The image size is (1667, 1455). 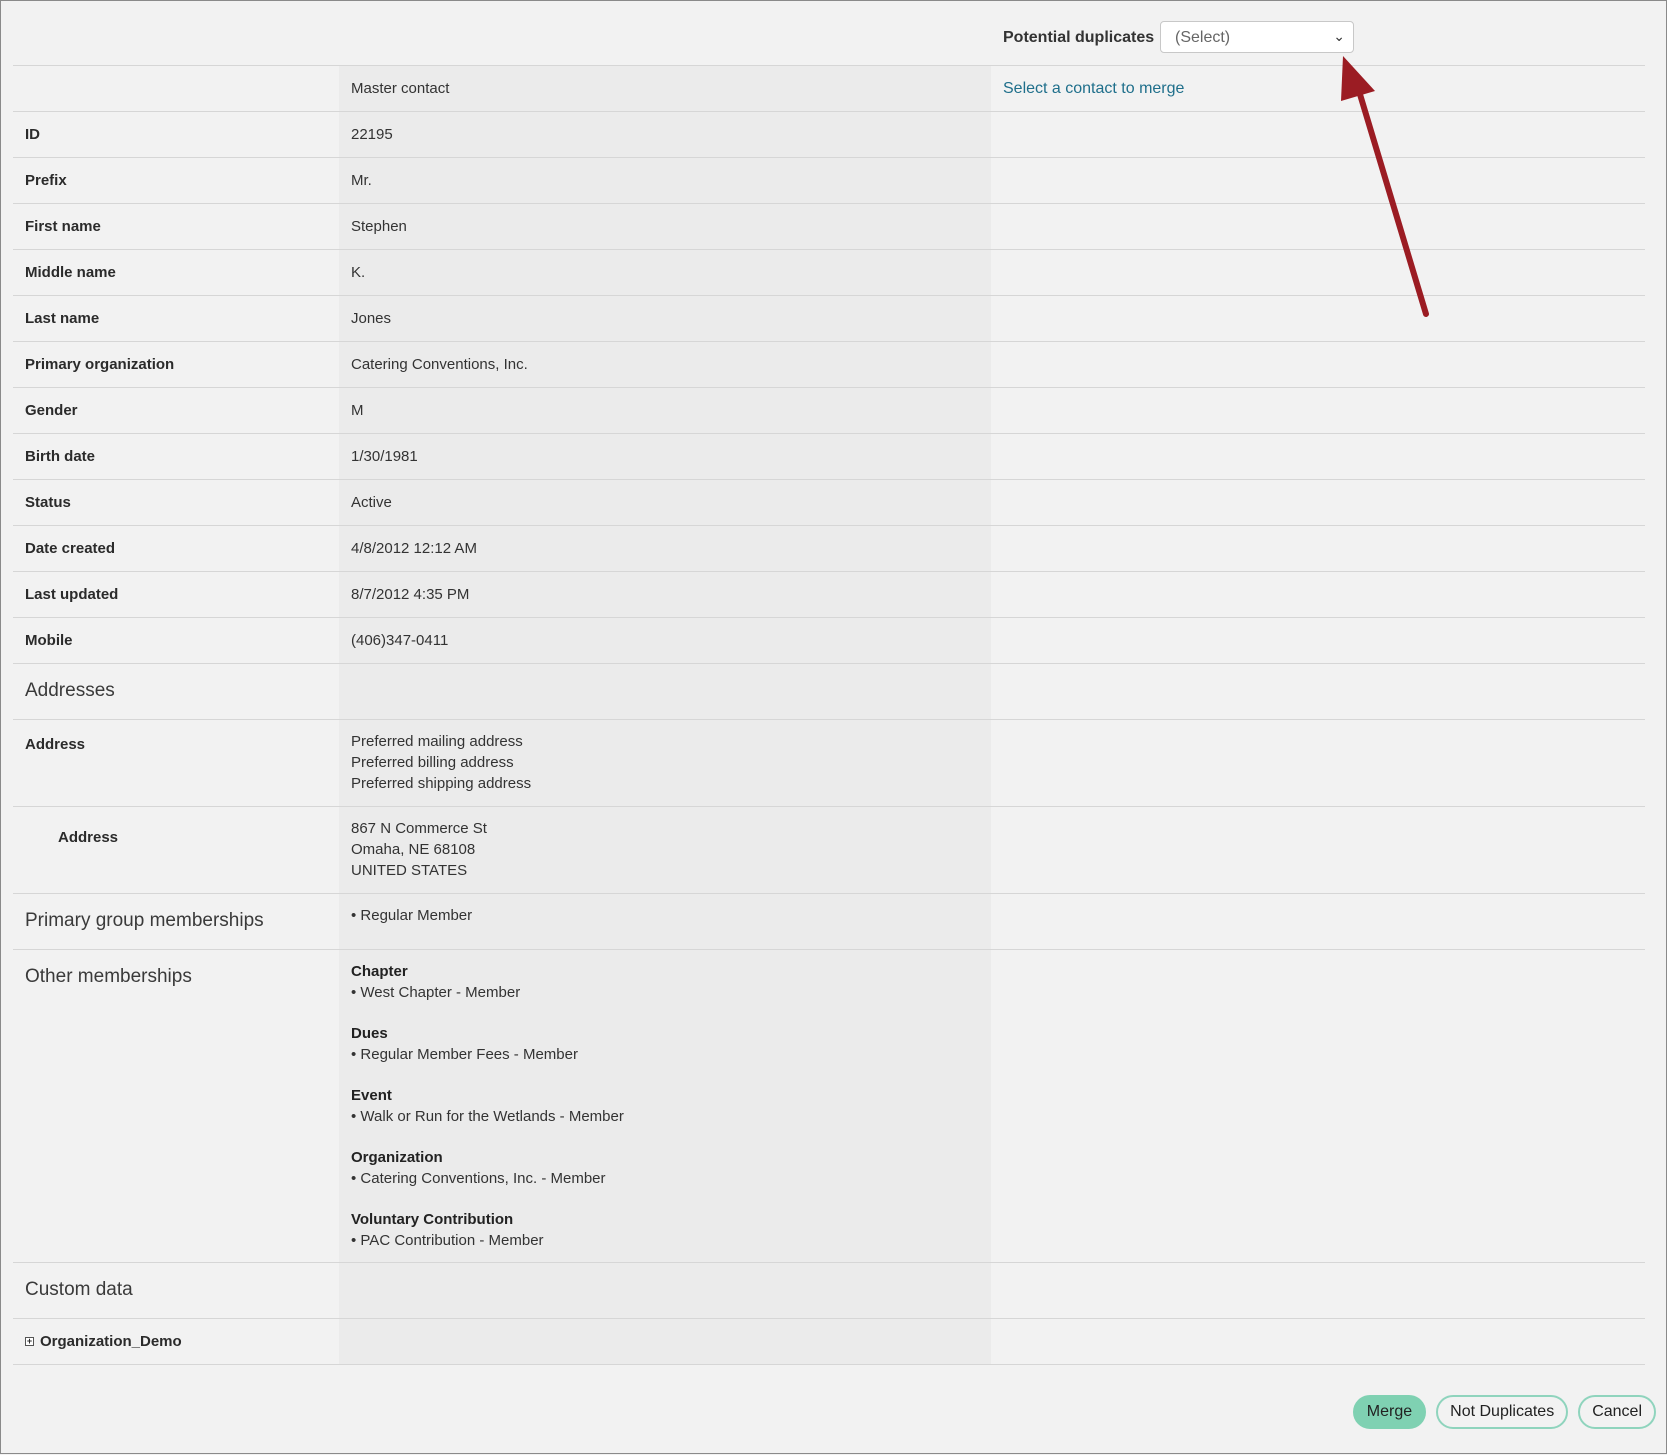 What do you see at coordinates (369, 1033) in the screenshot?
I see `membership-group-title: Dues` at bounding box center [369, 1033].